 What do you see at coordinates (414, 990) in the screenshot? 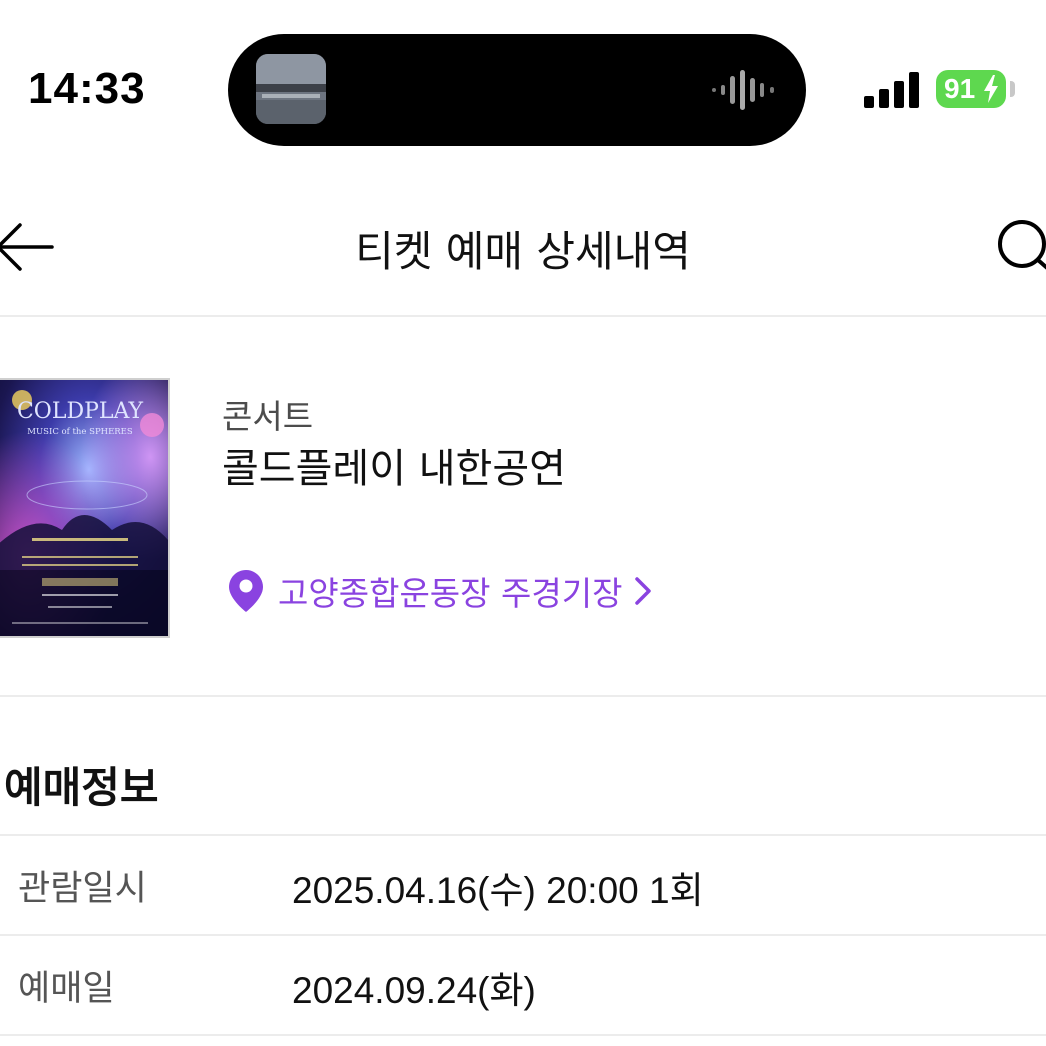
I see `info-value: 2024.09.24(화)` at bounding box center [414, 990].